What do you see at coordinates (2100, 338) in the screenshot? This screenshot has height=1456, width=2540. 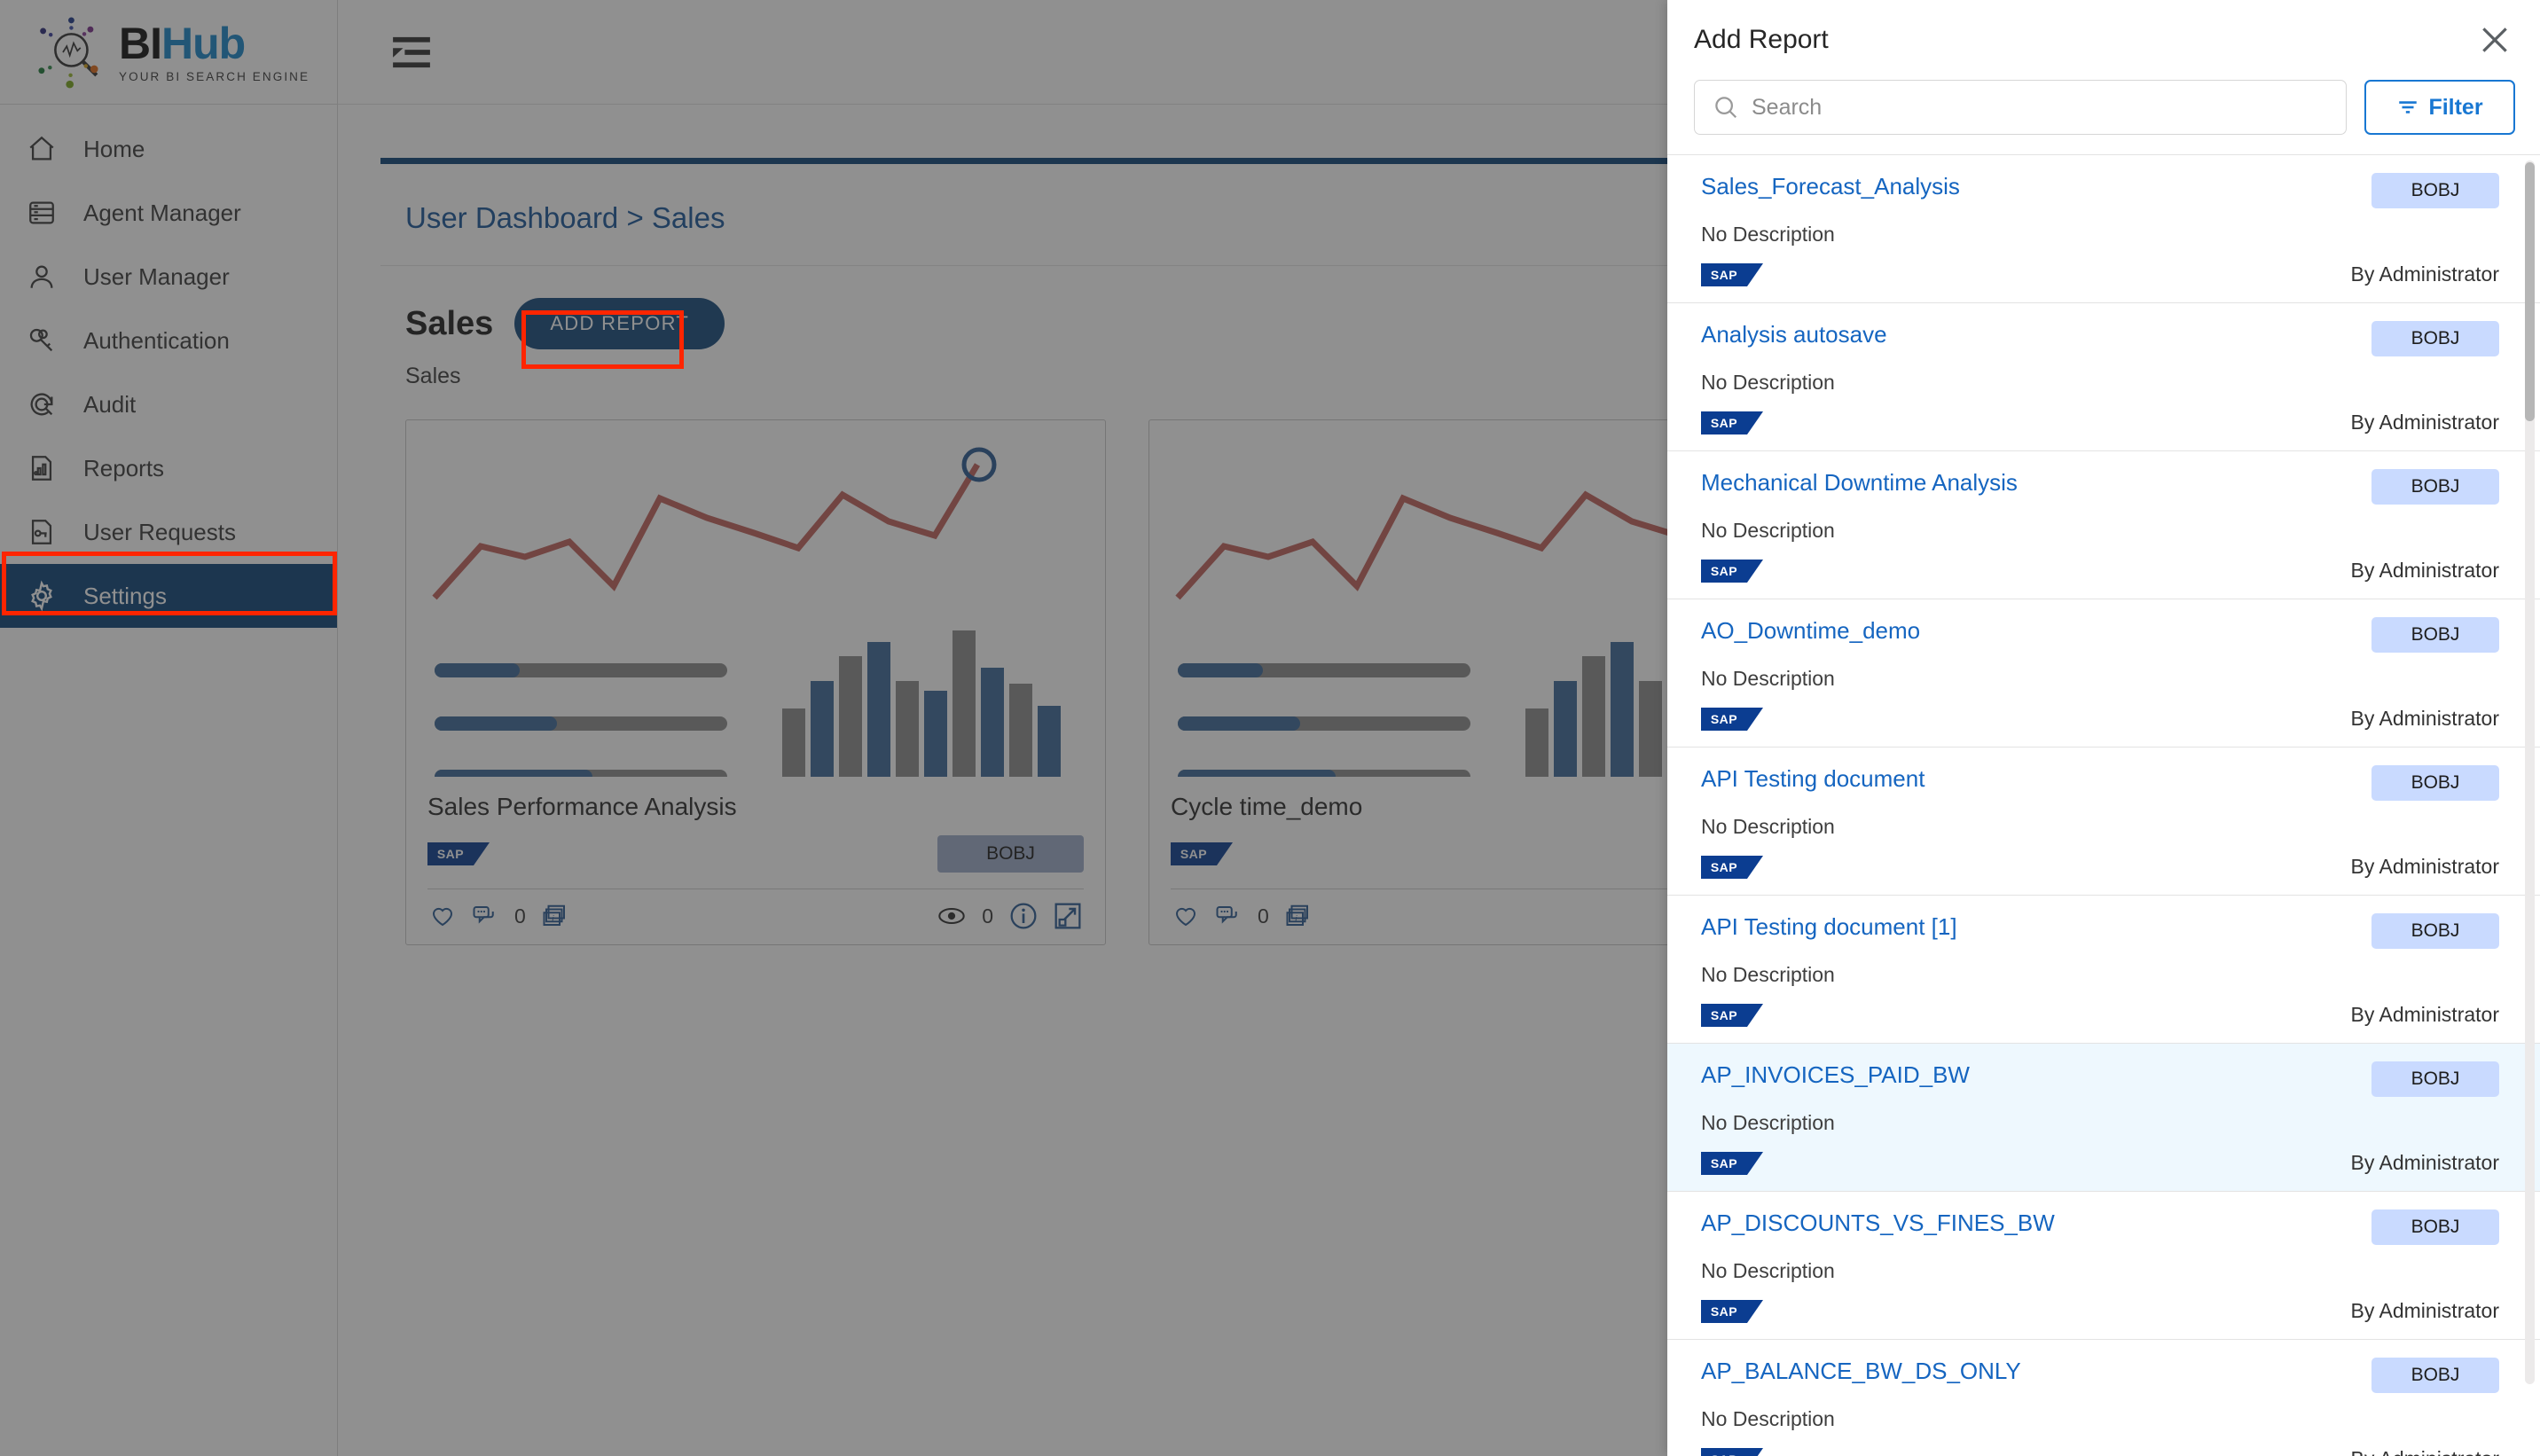 I see `report-item-top: Analysis autosave BOBJ` at bounding box center [2100, 338].